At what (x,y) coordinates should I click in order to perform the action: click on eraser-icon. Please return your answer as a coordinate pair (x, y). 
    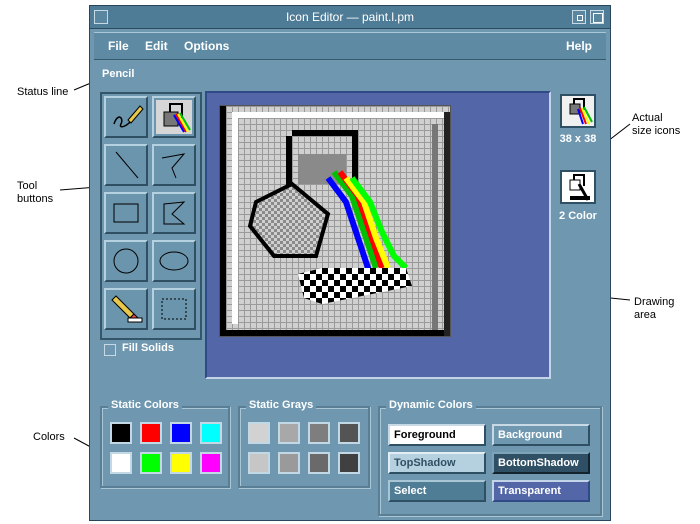
    Looking at the image, I should click on (127, 309).